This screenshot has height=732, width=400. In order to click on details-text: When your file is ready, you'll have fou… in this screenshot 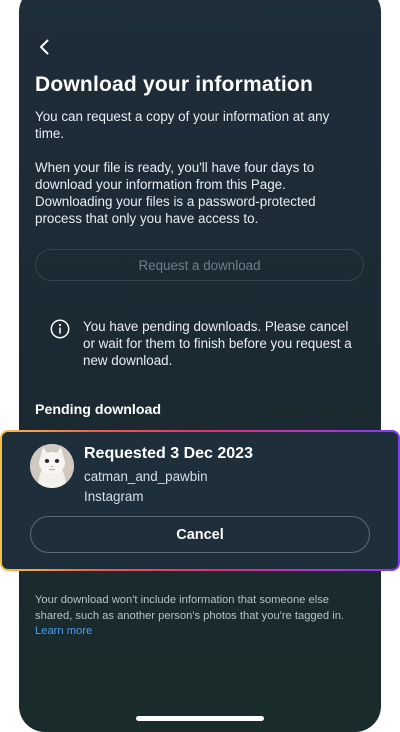, I will do `click(175, 193)`.